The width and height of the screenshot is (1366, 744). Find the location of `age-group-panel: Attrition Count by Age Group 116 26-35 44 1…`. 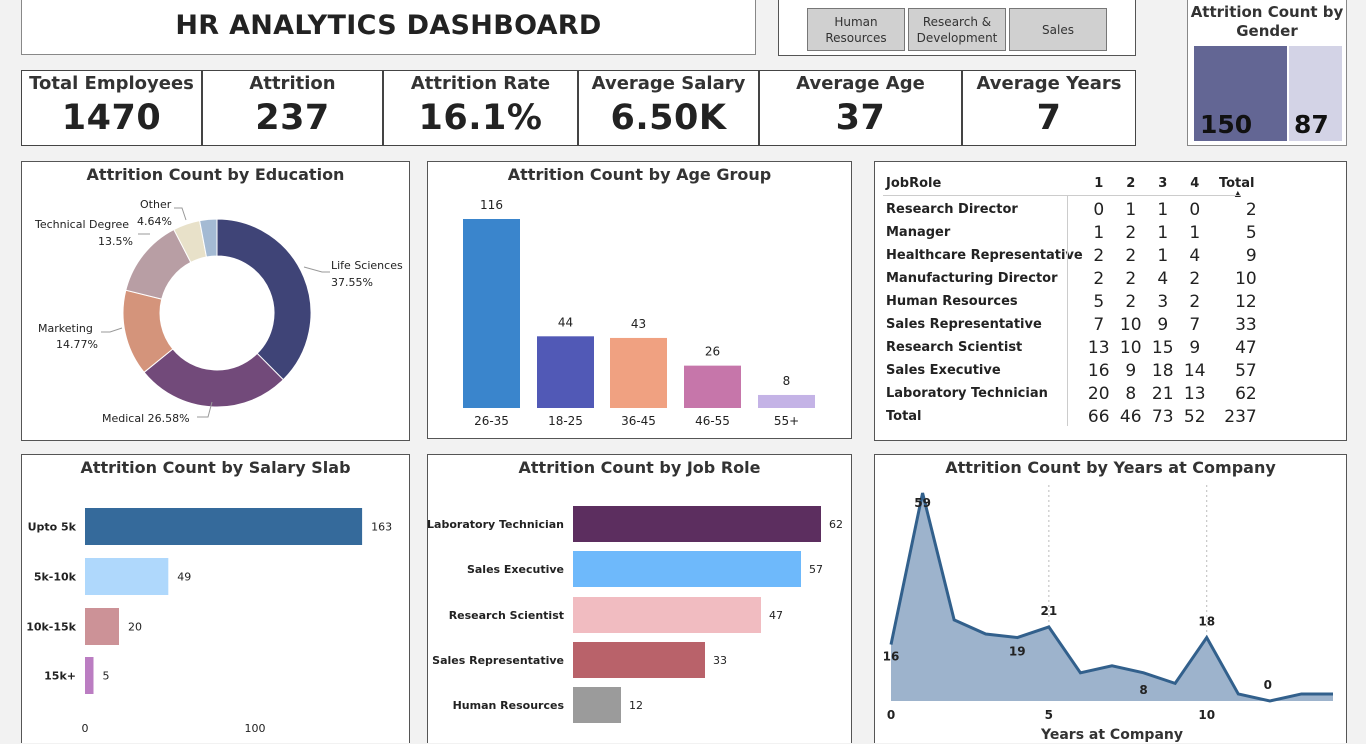

age-group-panel: Attrition Count by Age Group 116 26-35 44 1… is located at coordinates (639, 300).